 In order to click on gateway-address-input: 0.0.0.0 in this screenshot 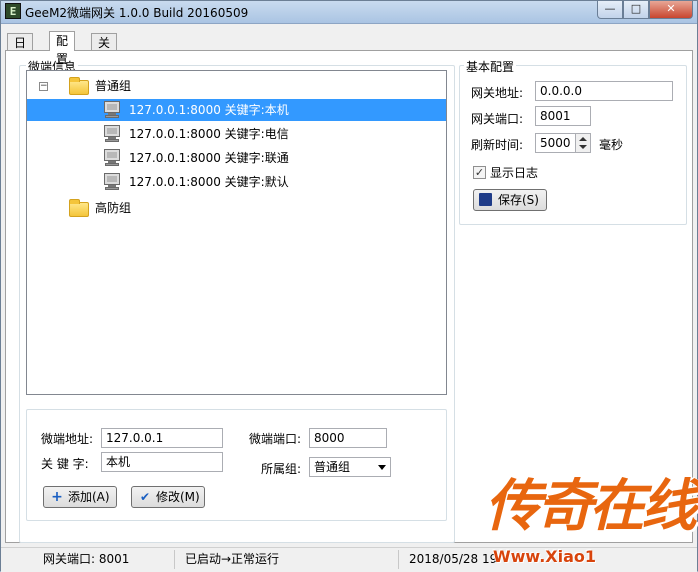, I will do `click(604, 91)`.